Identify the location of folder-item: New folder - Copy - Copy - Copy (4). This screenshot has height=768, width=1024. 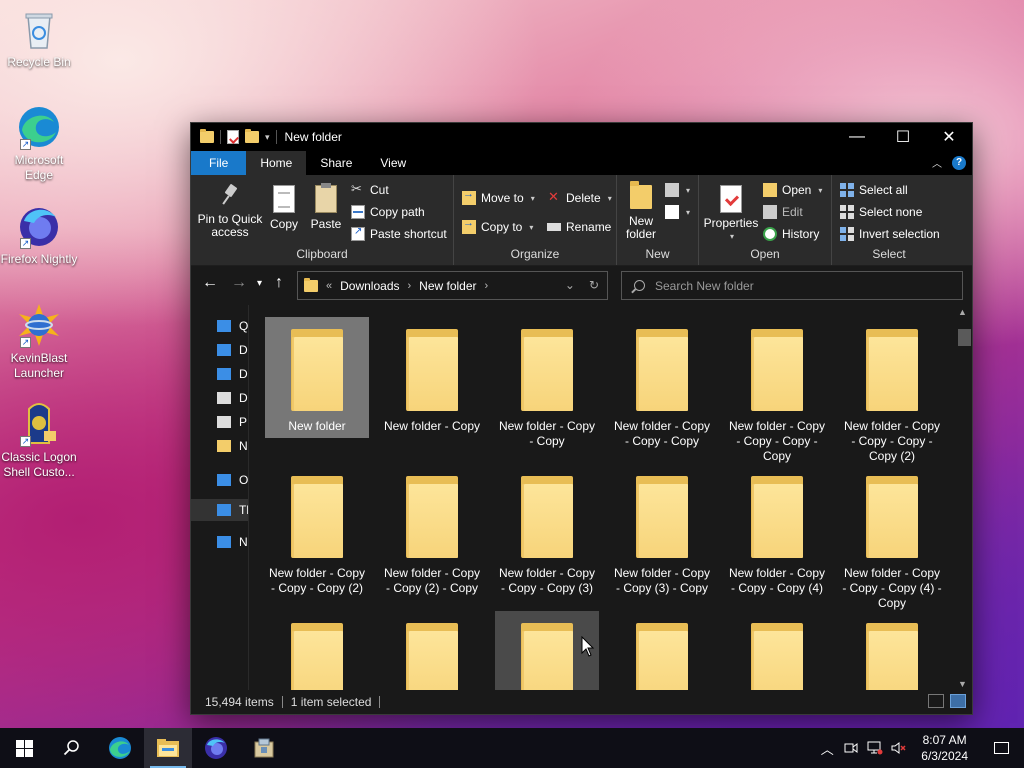
(777, 532).